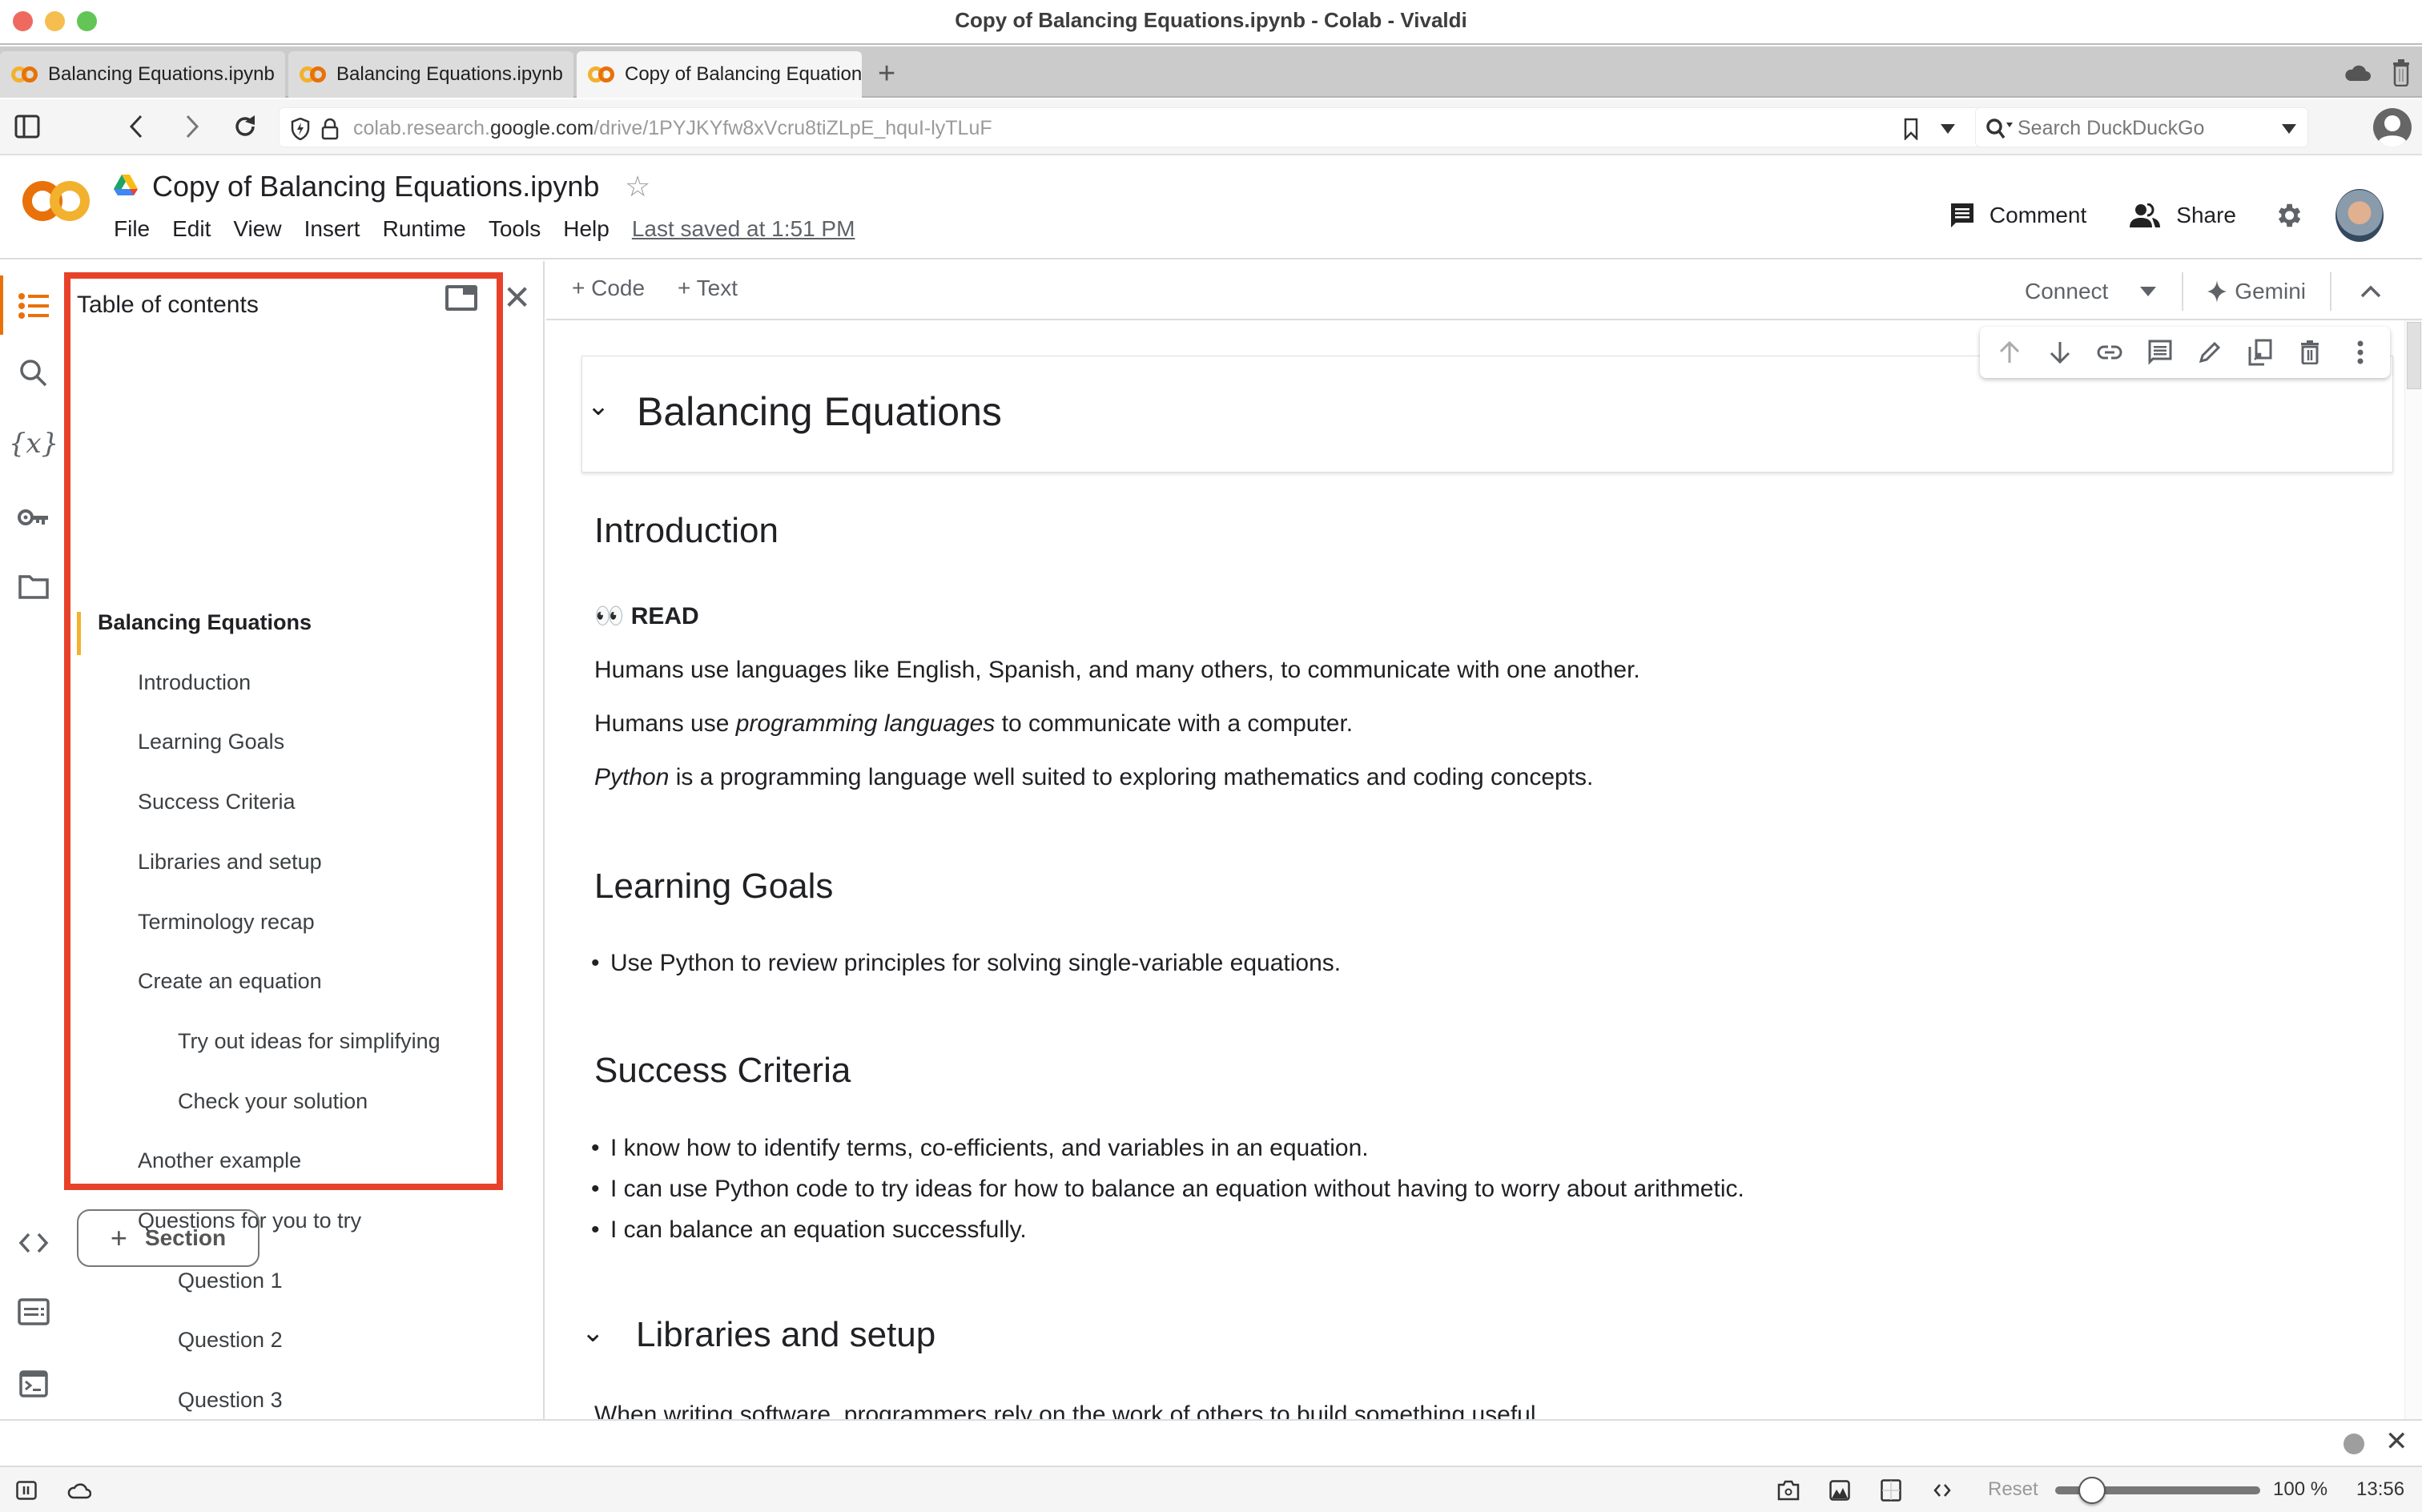 The height and width of the screenshot is (1512, 2422). I want to click on images-icon, so click(1840, 1490).